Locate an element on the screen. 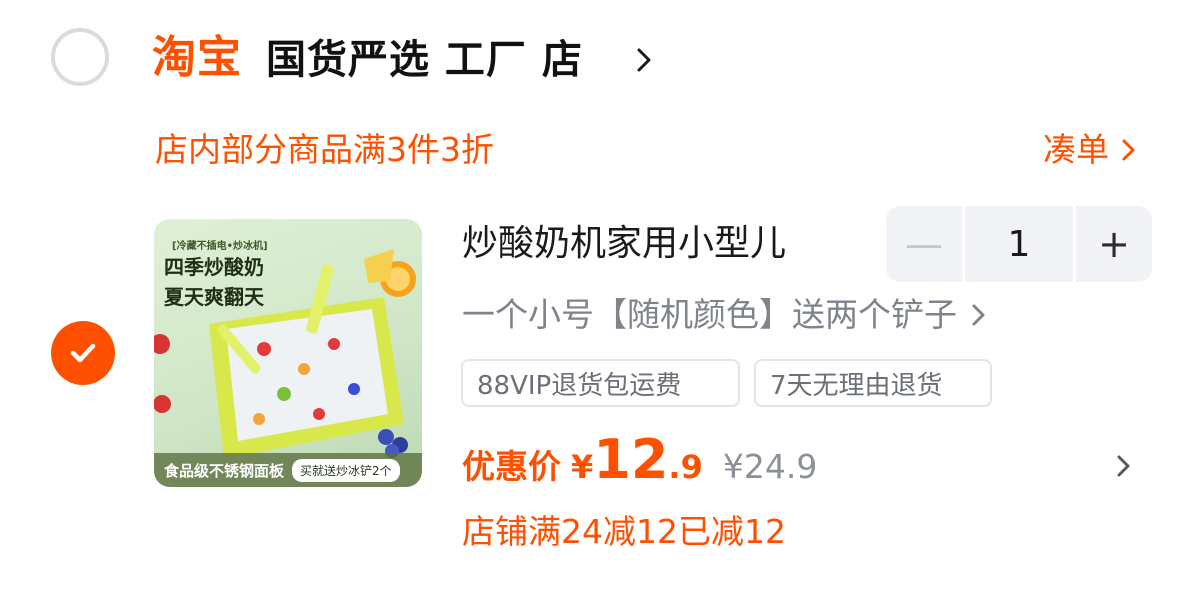  image-bottom-left-text: 食品级不锈钢面板 is located at coordinates (224, 470).